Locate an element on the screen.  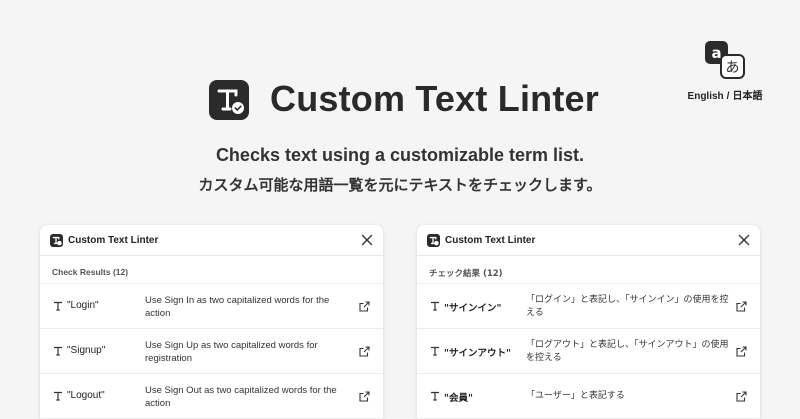
result-row: "会員" 「ユーザー」と表記する is located at coordinates (588, 396).